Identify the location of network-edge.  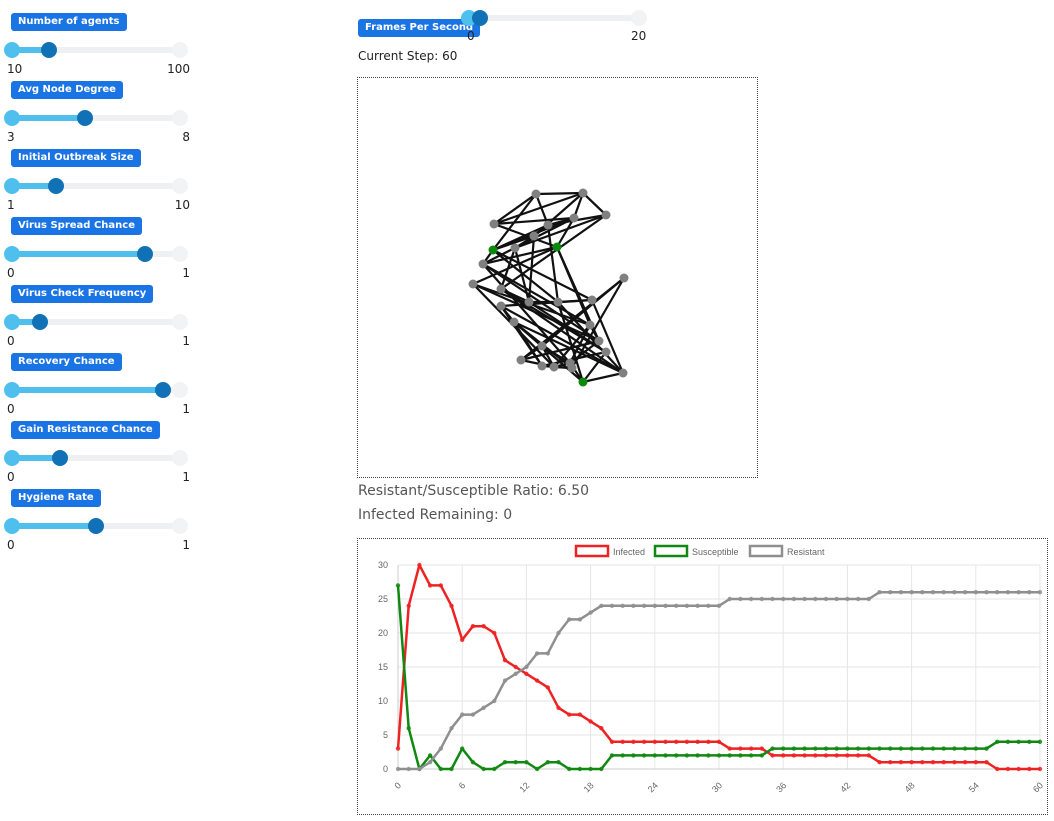
(553, 263).